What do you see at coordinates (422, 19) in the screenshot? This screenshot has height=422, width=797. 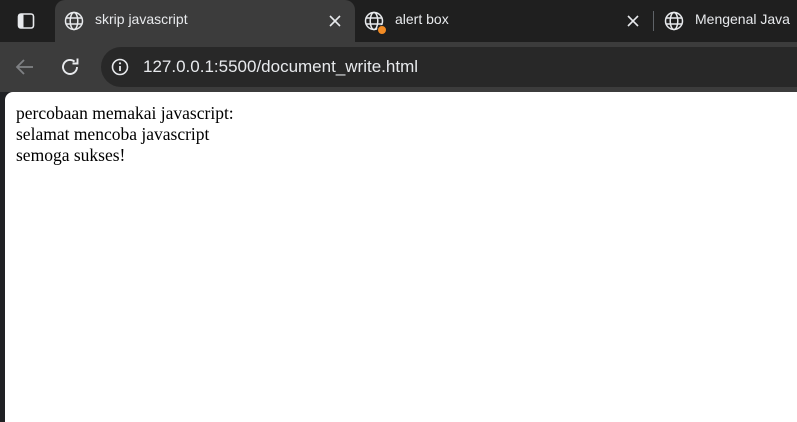 I see `tab-title: alert box` at bounding box center [422, 19].